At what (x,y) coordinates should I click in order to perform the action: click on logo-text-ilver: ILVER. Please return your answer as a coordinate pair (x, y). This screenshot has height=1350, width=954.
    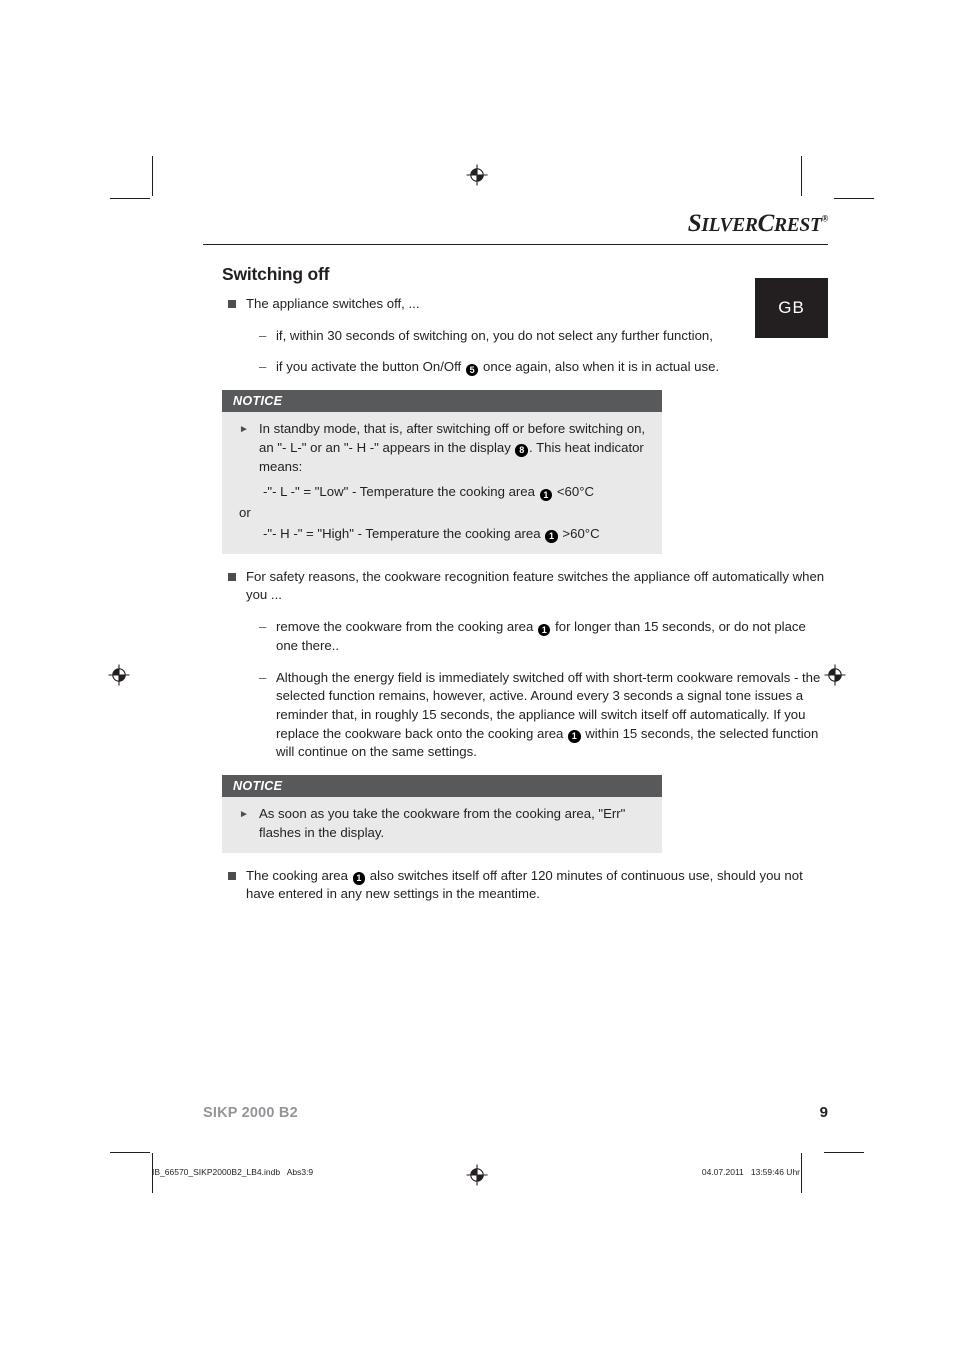
    Looking at the image, I should click on (729, 225).